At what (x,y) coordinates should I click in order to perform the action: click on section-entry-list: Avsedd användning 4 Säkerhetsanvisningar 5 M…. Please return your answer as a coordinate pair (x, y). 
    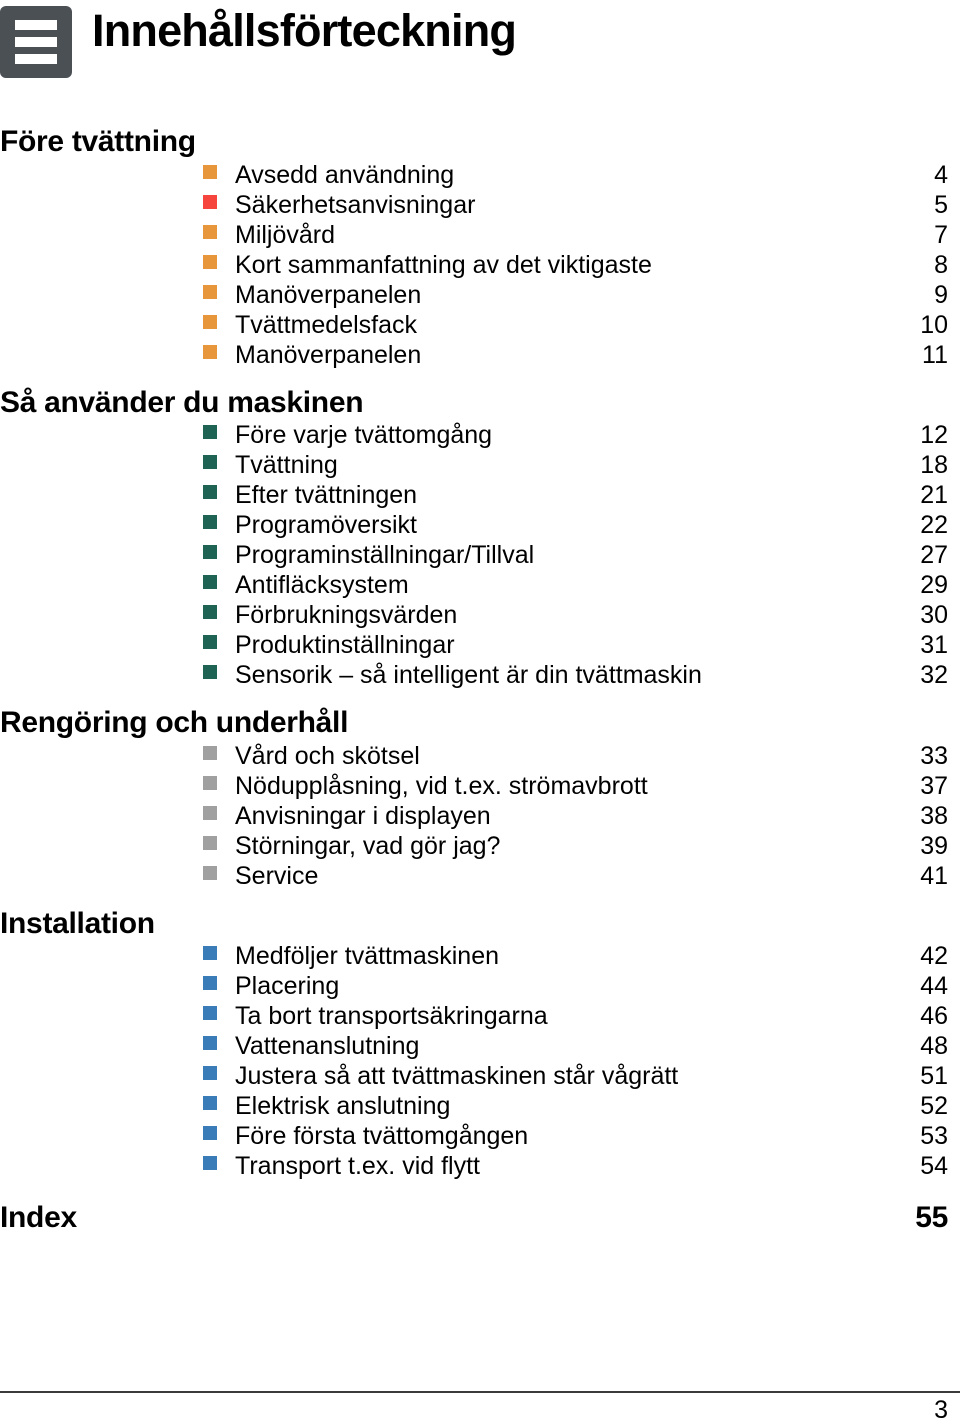
    Looking at the image, I should click on (480, 265).